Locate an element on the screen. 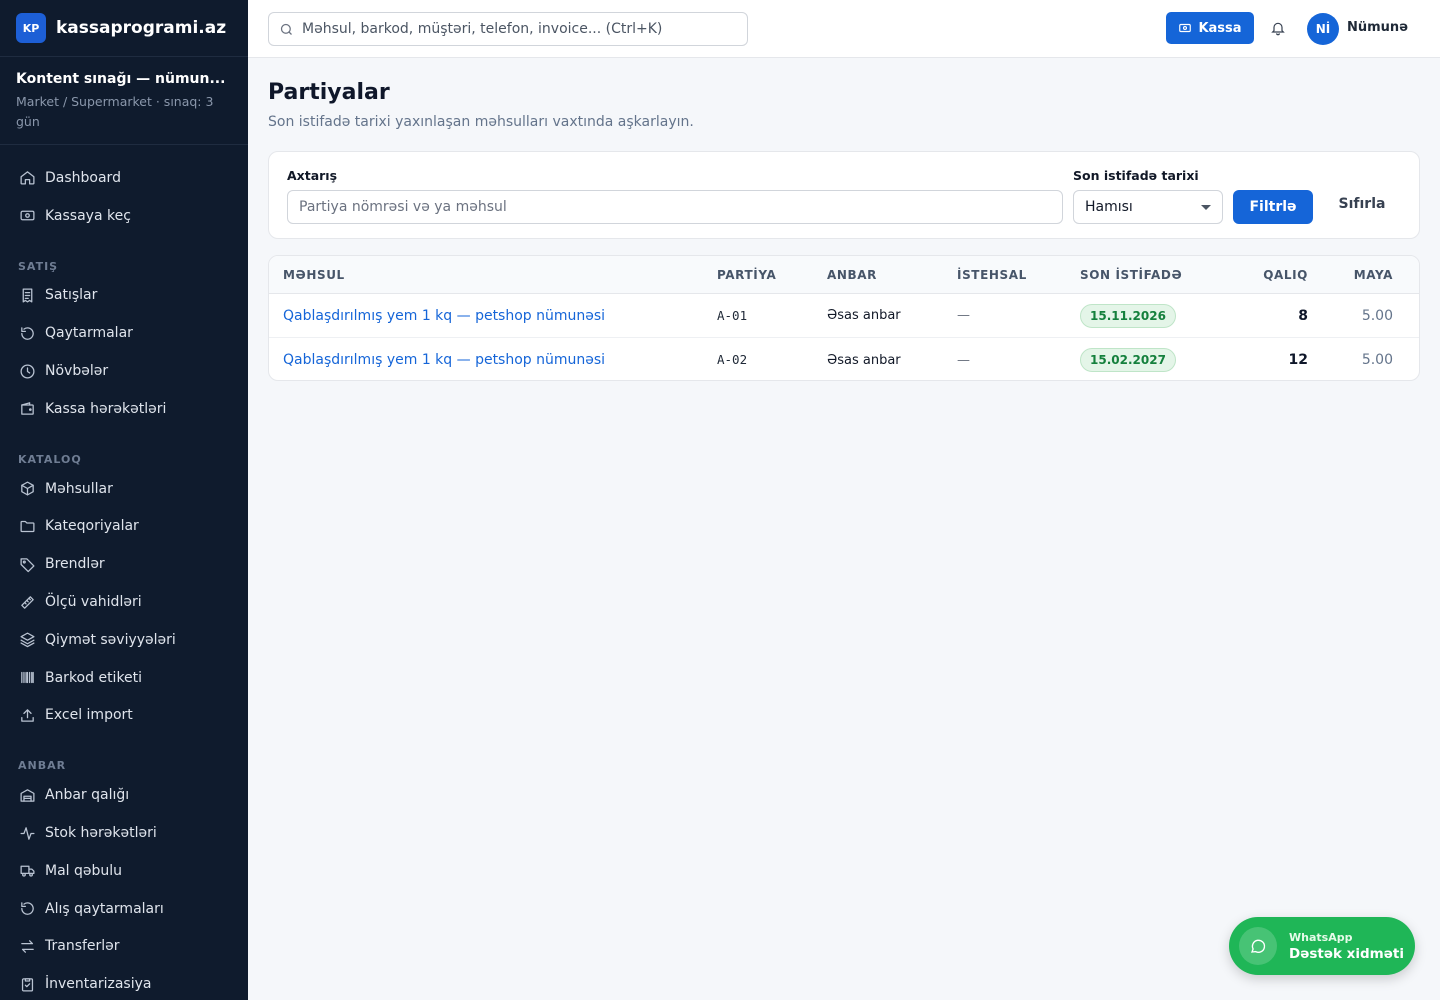 Image resolution: width=1440 pixels, height=1000 pixels. sidebar-item-label: Dashboard is located at coordinates (83, 177).